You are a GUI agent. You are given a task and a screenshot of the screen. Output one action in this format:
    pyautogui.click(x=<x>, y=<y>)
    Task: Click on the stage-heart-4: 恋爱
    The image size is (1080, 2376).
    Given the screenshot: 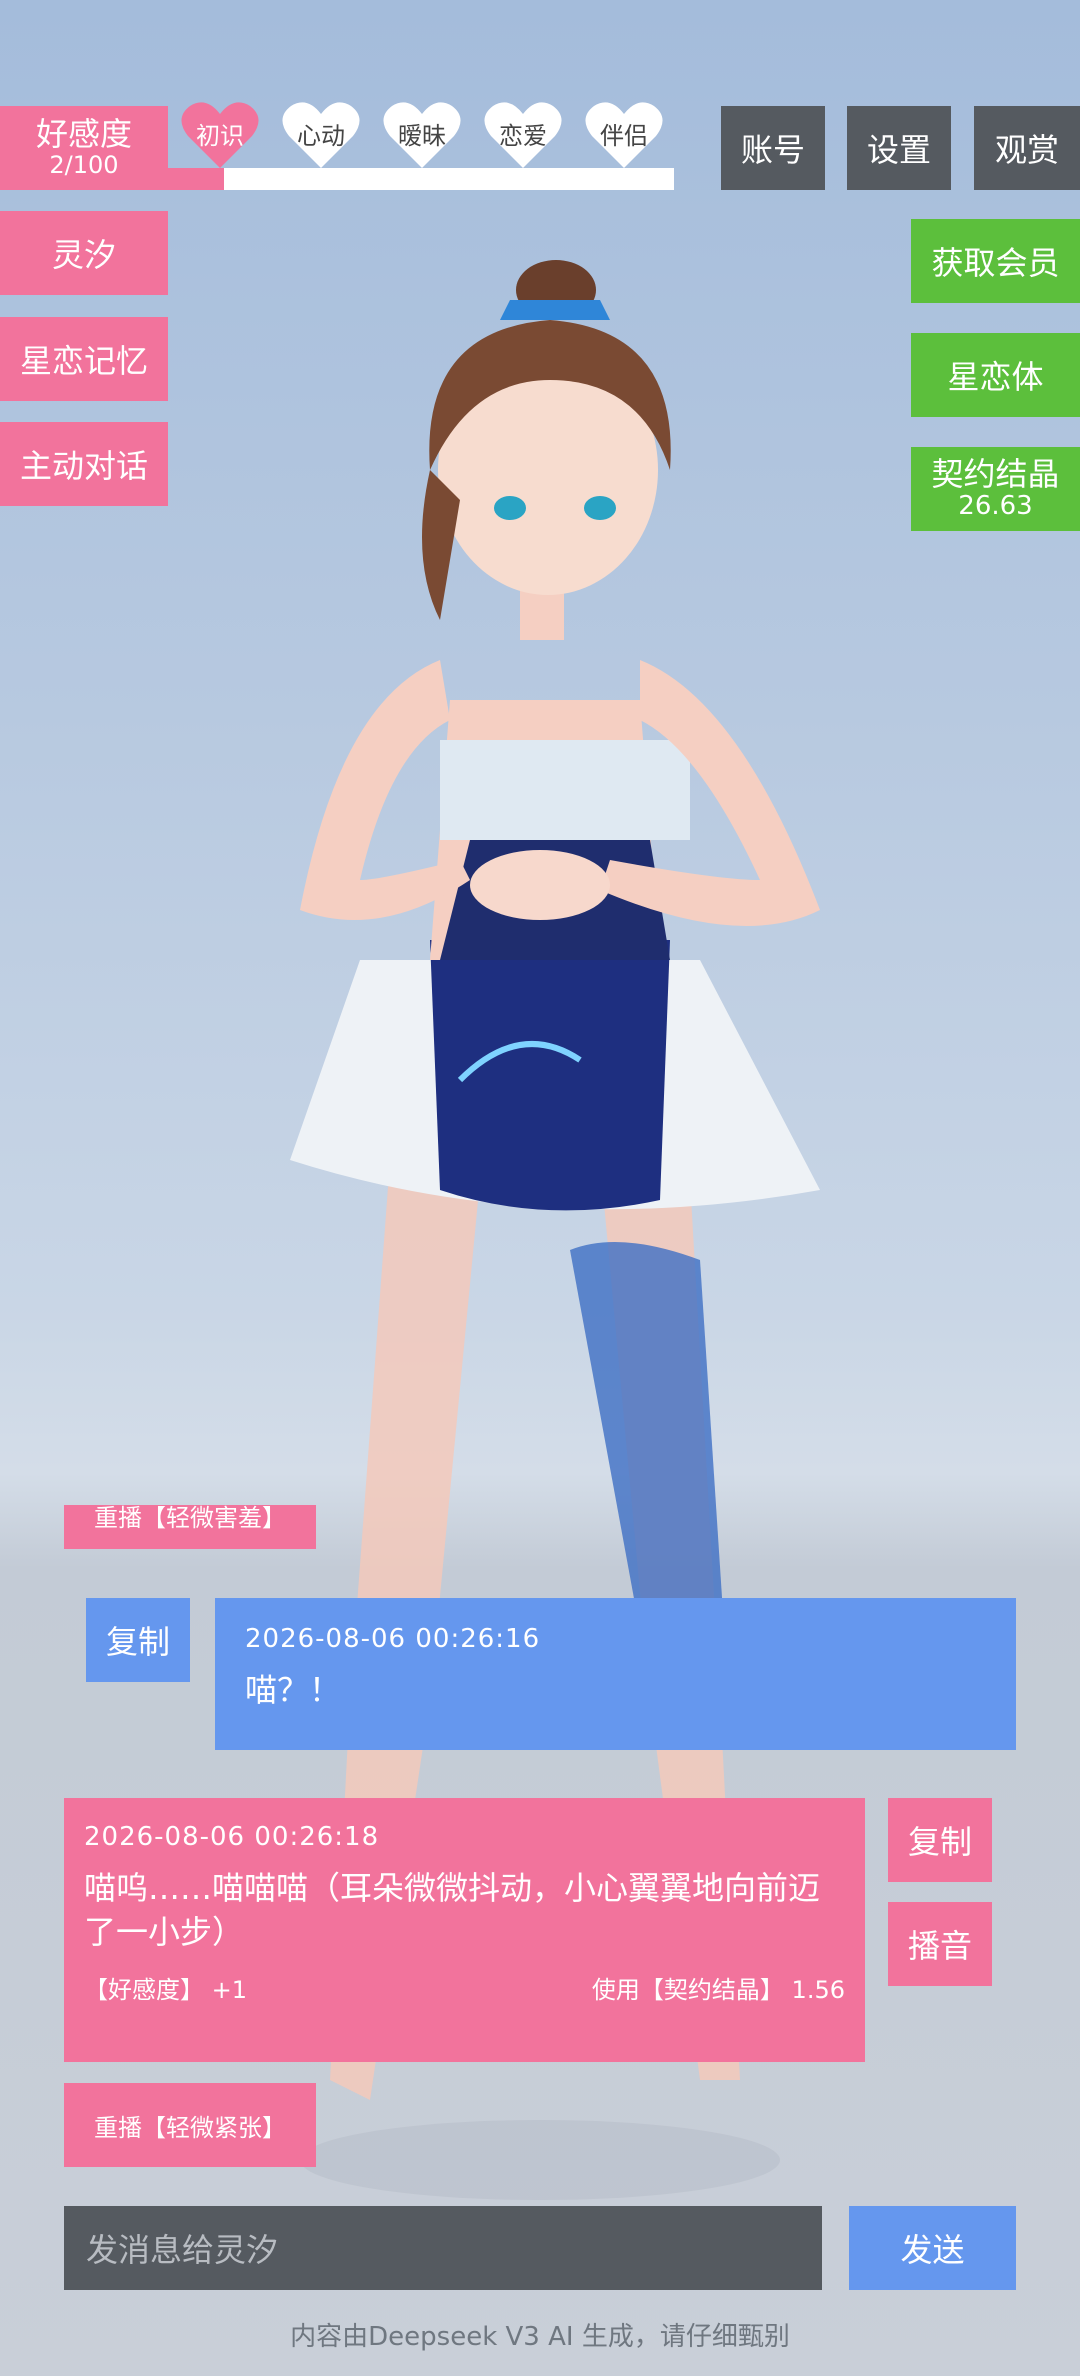 What is the action you would take?
    pyautogui.click(x=523, y=134)
    